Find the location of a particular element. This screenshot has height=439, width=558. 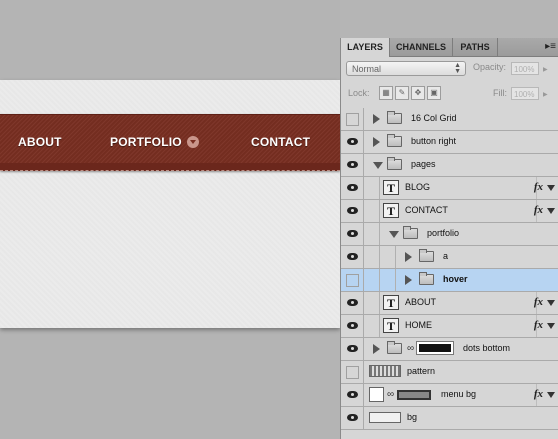

layer-row: ∞ menu bg fx is located at coordinates (449, 395).